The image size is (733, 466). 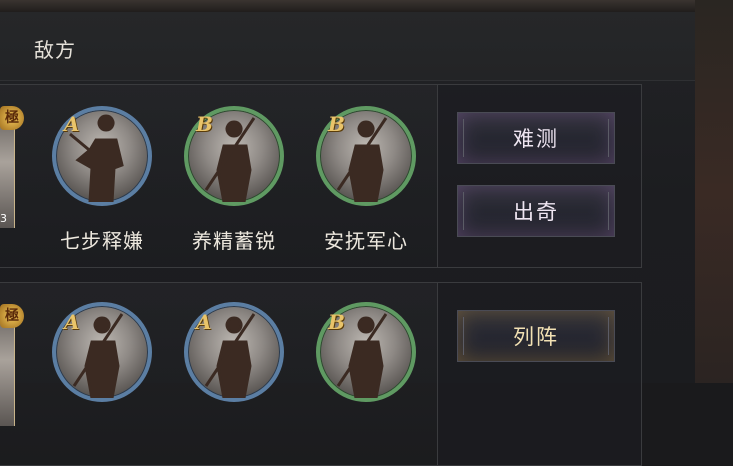 What do you see at coordinates (347, 46) in the screenshot?
I see `header-strip` at bounding box center [347, 46].